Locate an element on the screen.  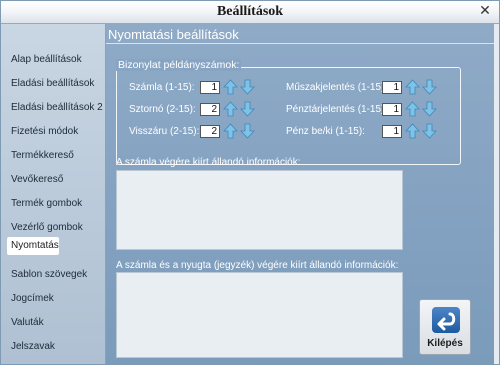
sidebar-item-jogcimek: Jogcímek is located at coordinates (53, 299).